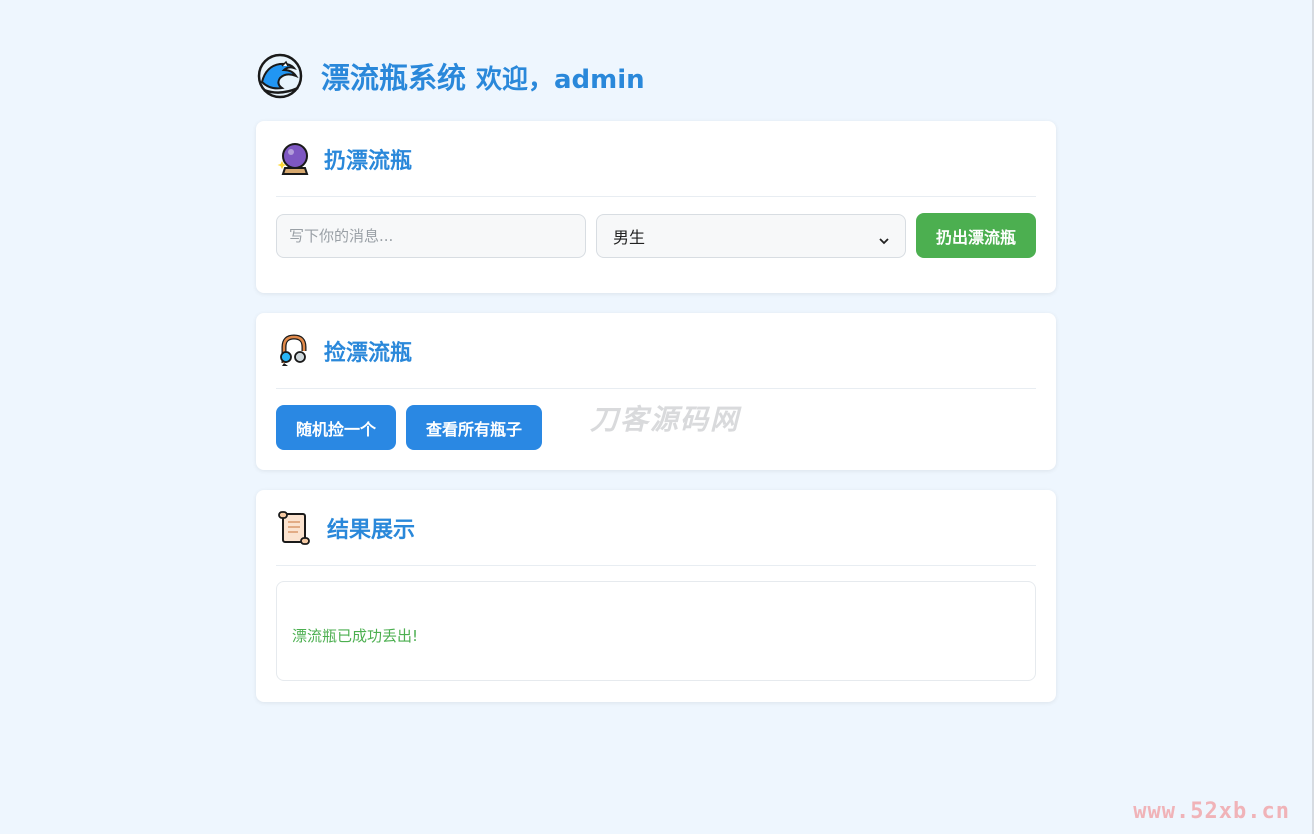  What do you see at coordinates (751, 235) in the screenshot?
I see `gender-select: 男生` at bounding box center [751, 235].